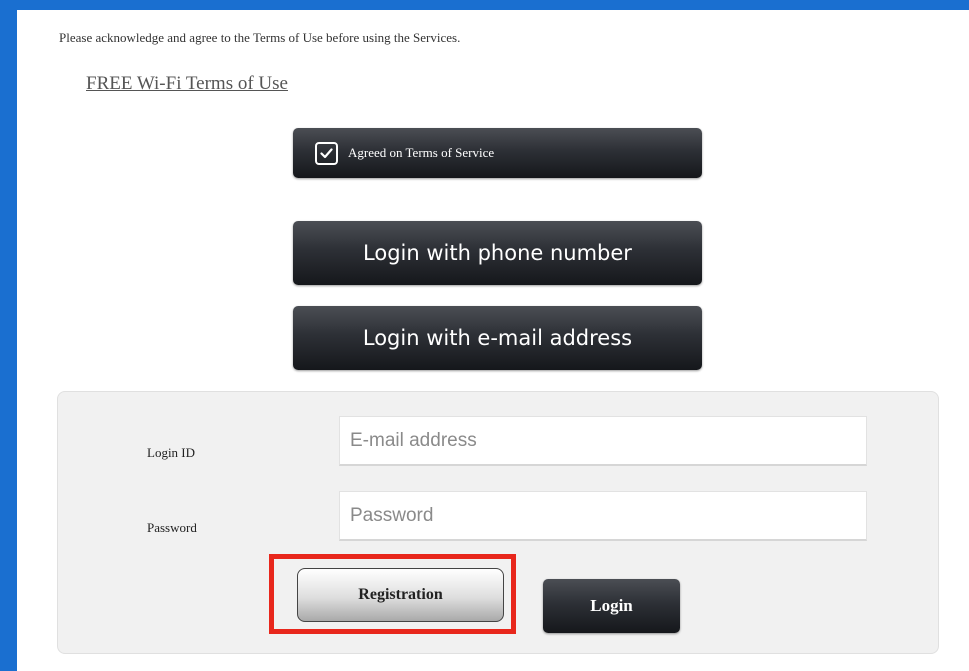 The width and height of the screenshot is (969, 671). What do you see at coordinates (326, 153) in the screenshot?
I see `checkbox-checked-icon` at bounding box center [326, 153].